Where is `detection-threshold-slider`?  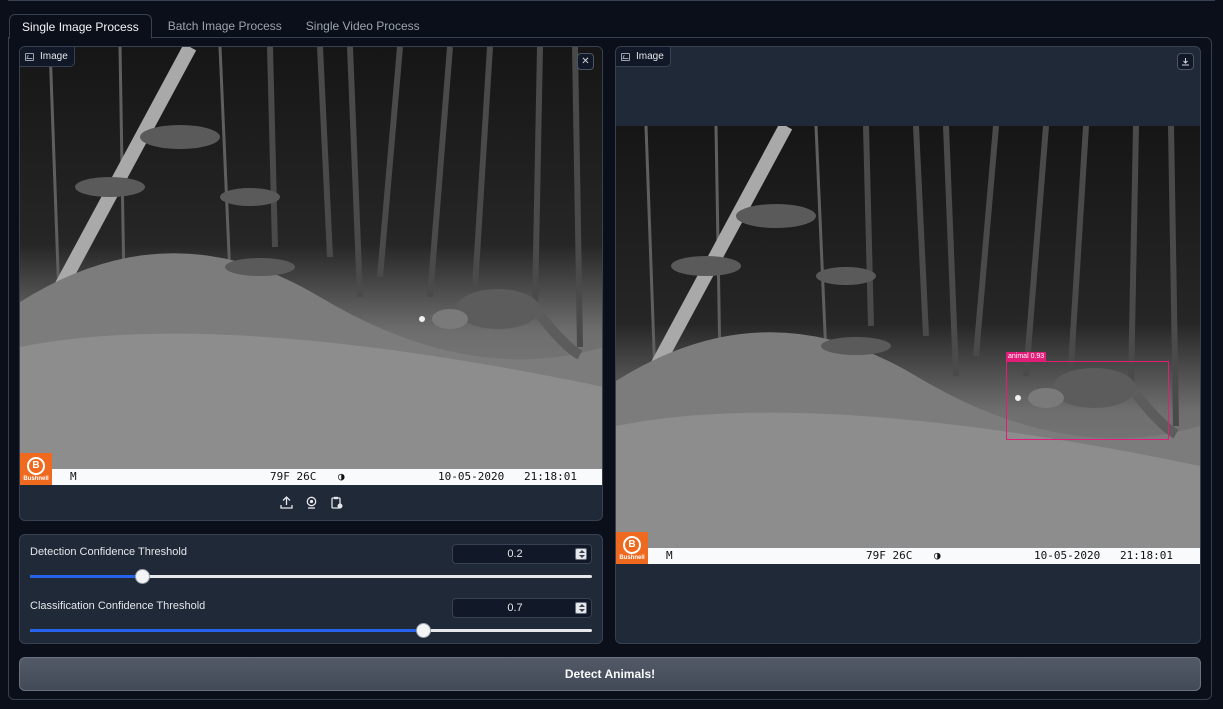
detection-threshold-slider is located at coordinates (311, 576).